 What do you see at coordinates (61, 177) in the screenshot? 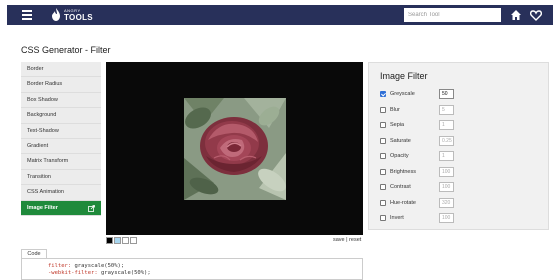
I see `sidebar-item-transition: Transition` at bounding box center [61, 177].